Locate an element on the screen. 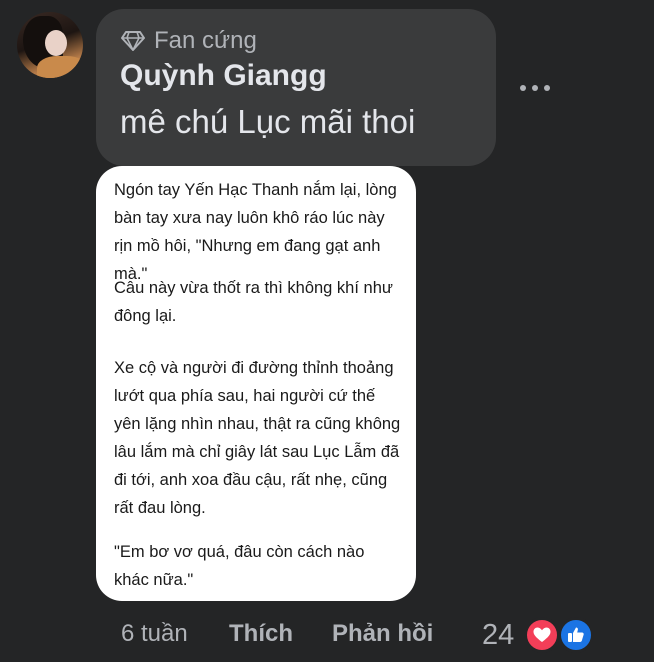 The width and height of the screenshot is (654, 662). like-button: Thích is located at coordinates (261, 634).